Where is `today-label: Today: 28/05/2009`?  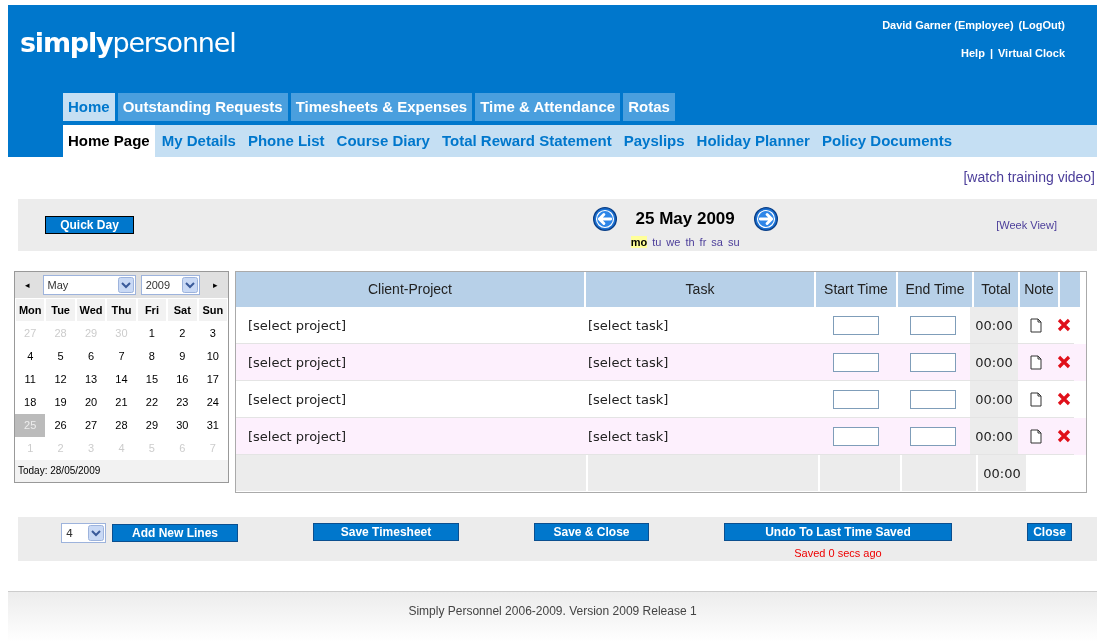
today-label: Today: 28/05/2009 is located at coordinates (121, 471).